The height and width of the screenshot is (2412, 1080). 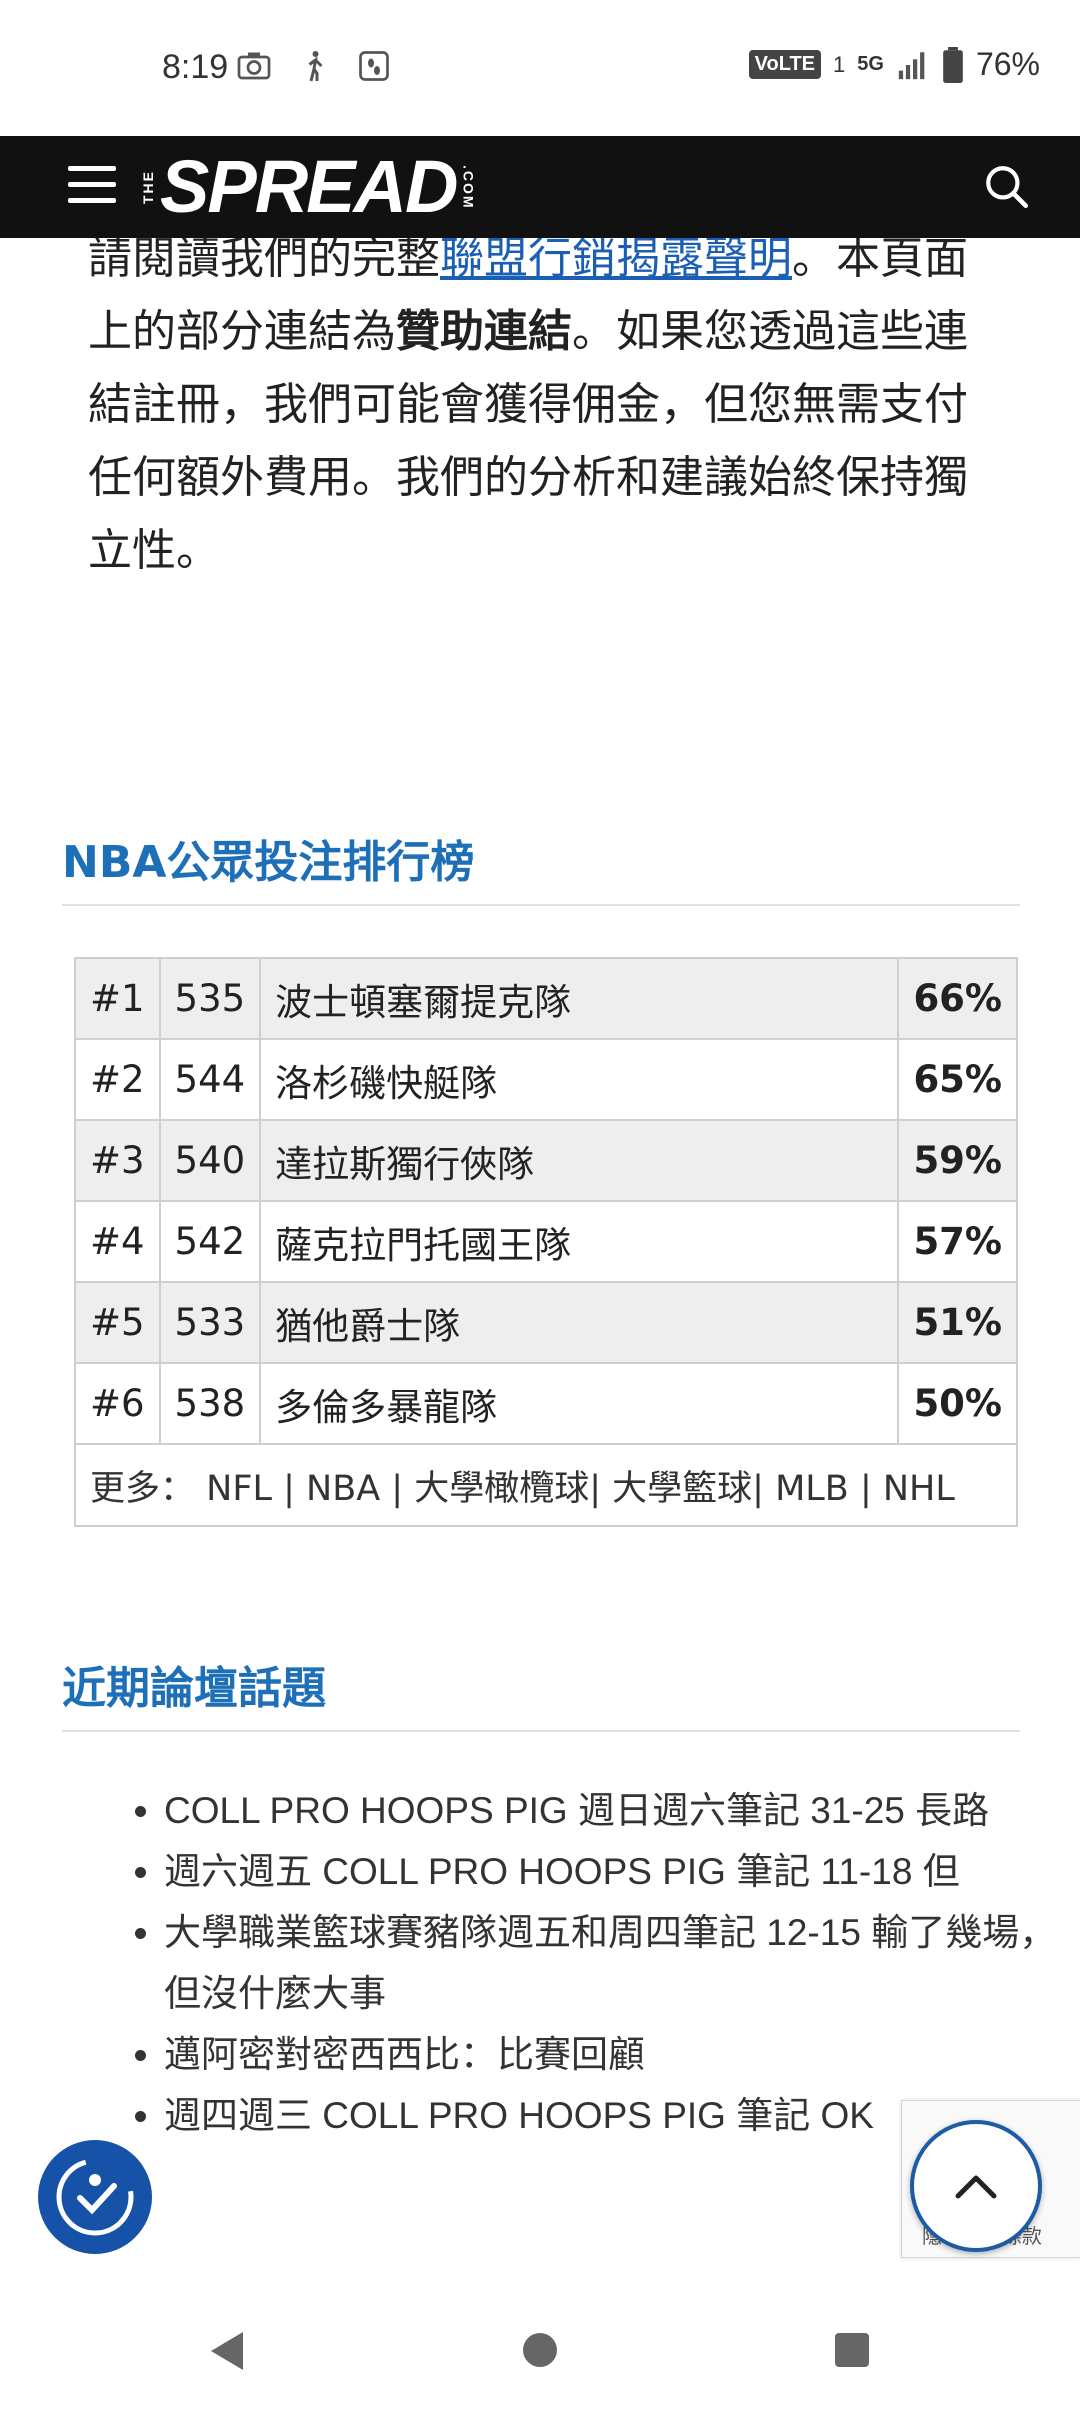 I want to click on betting-row: #3 540 達拉斯獨行俠隊 59%, so click(x=546, y=1160).